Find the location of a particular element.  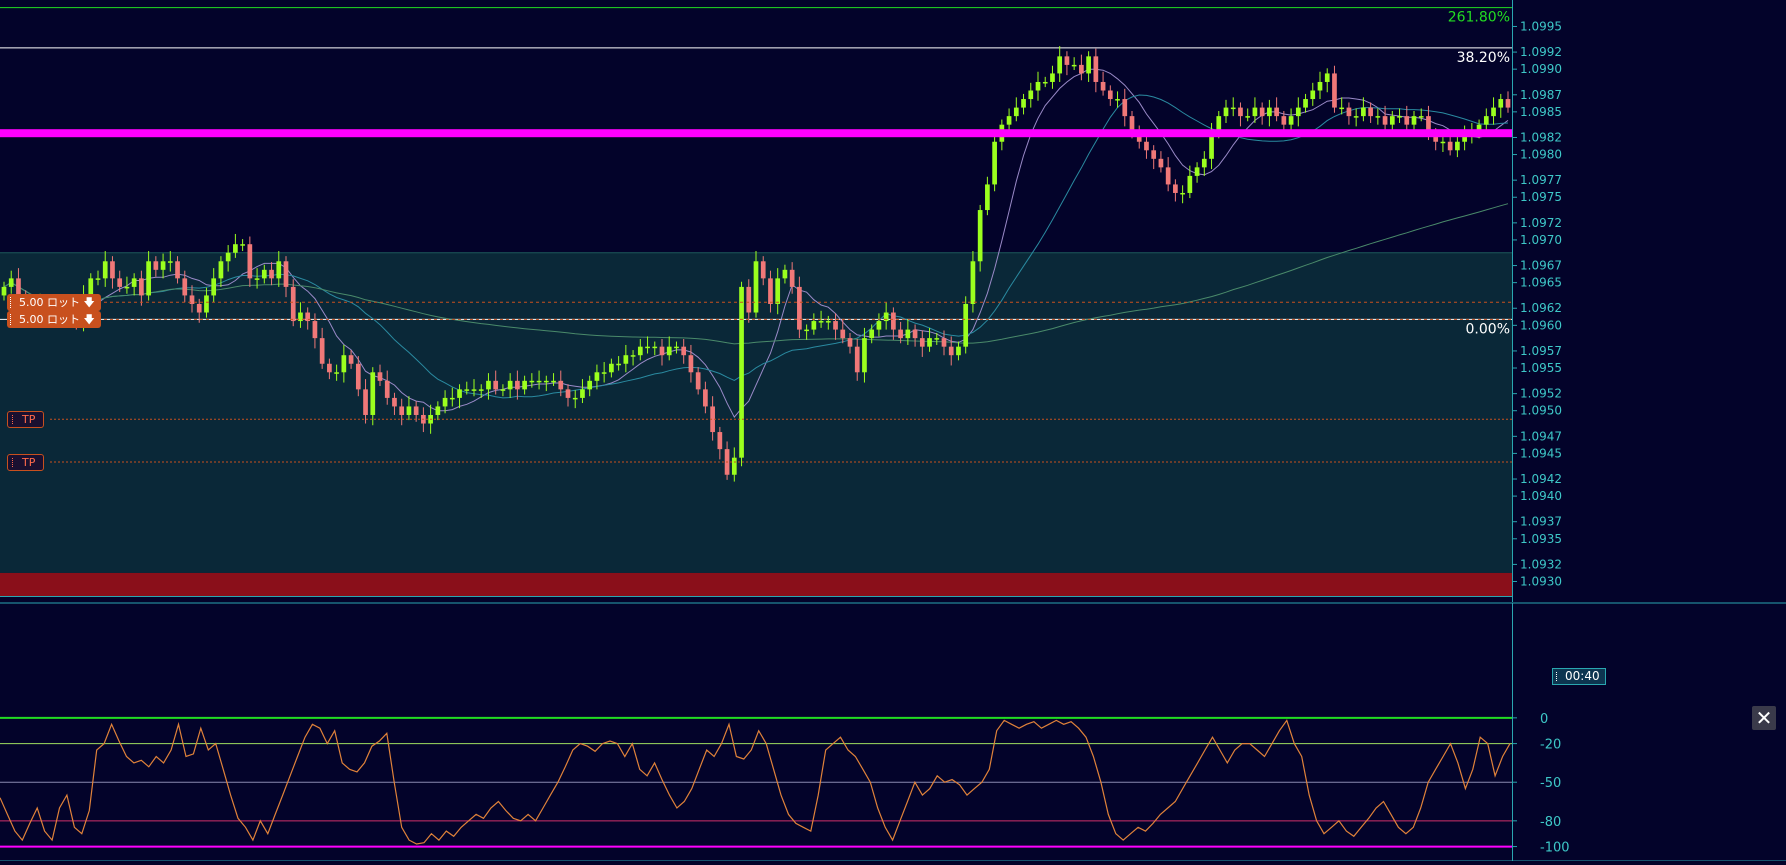

take-profit-tag-2: TP is located at coordinates (26, 462).